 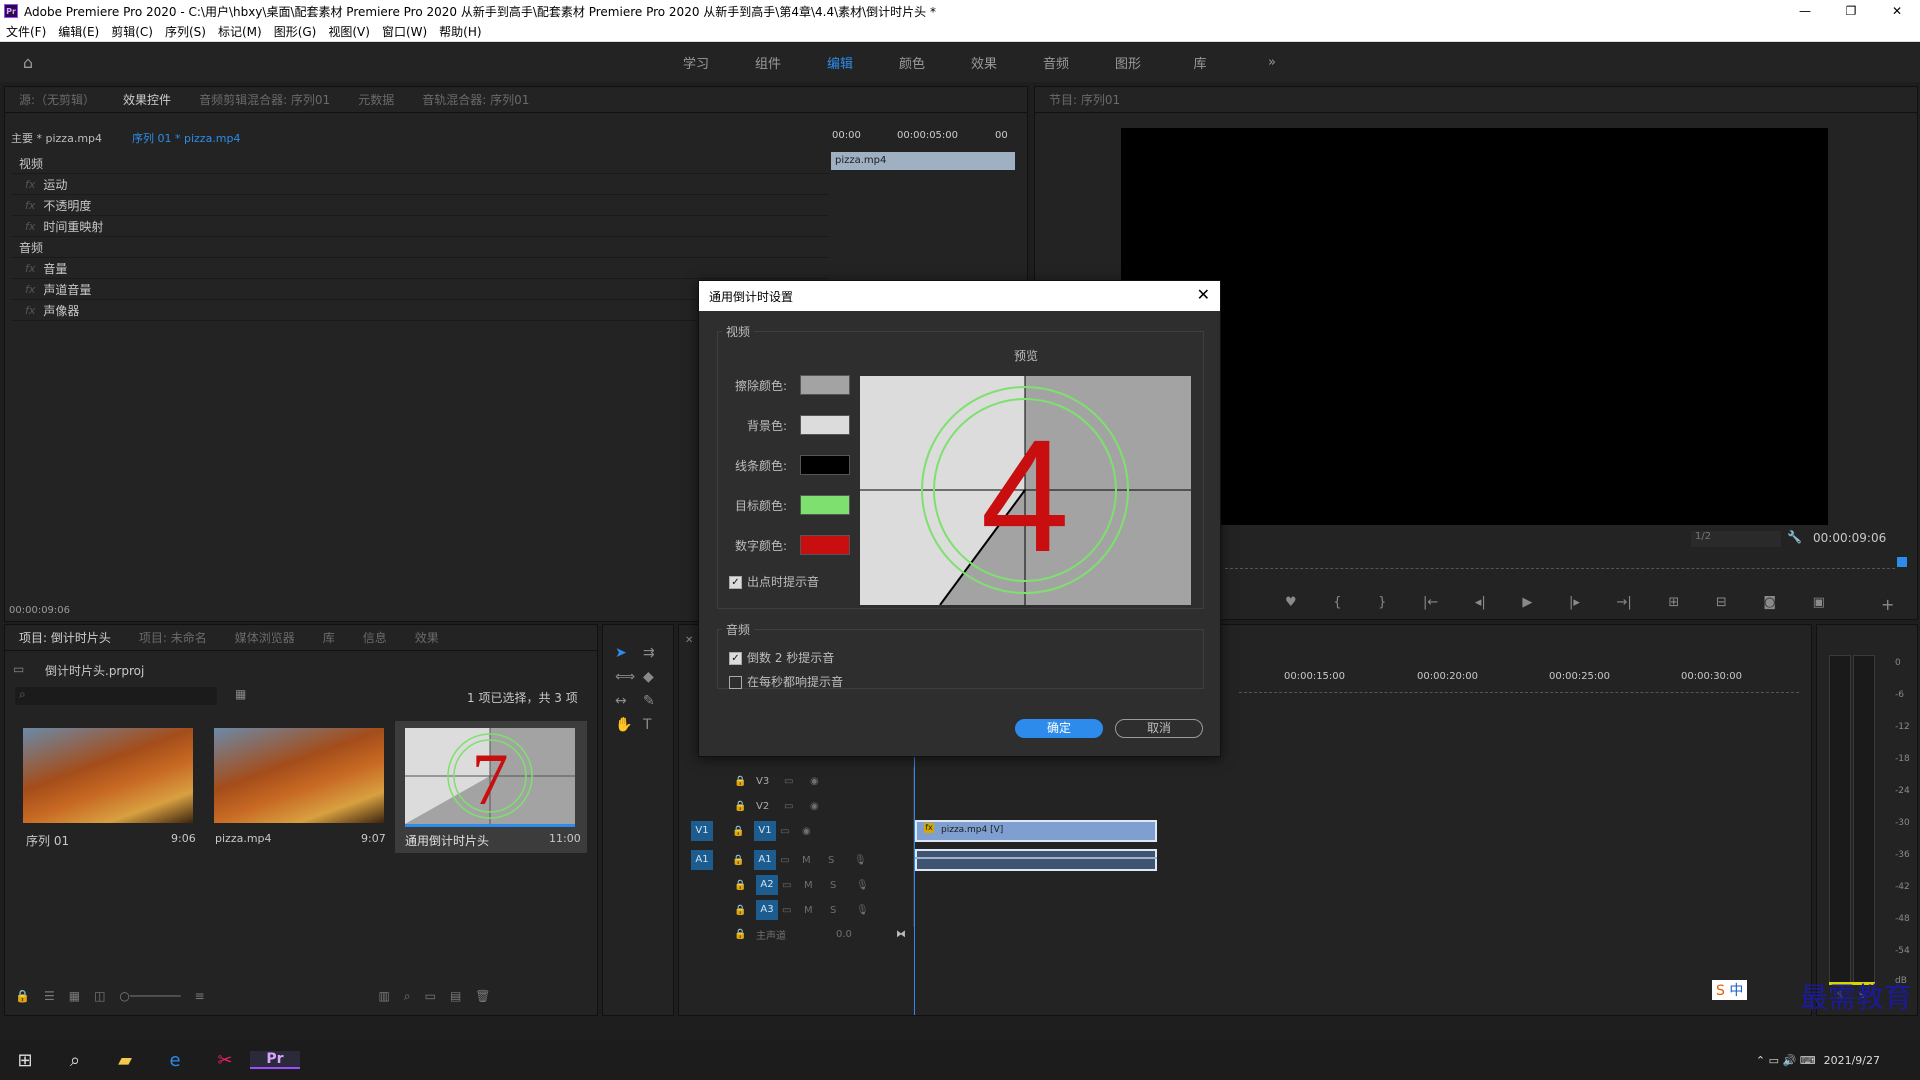 What do you see at coordinates (1805, 11) in the screenshot?
I see `minimize-icon: —` at bounding box center [1805, 11].